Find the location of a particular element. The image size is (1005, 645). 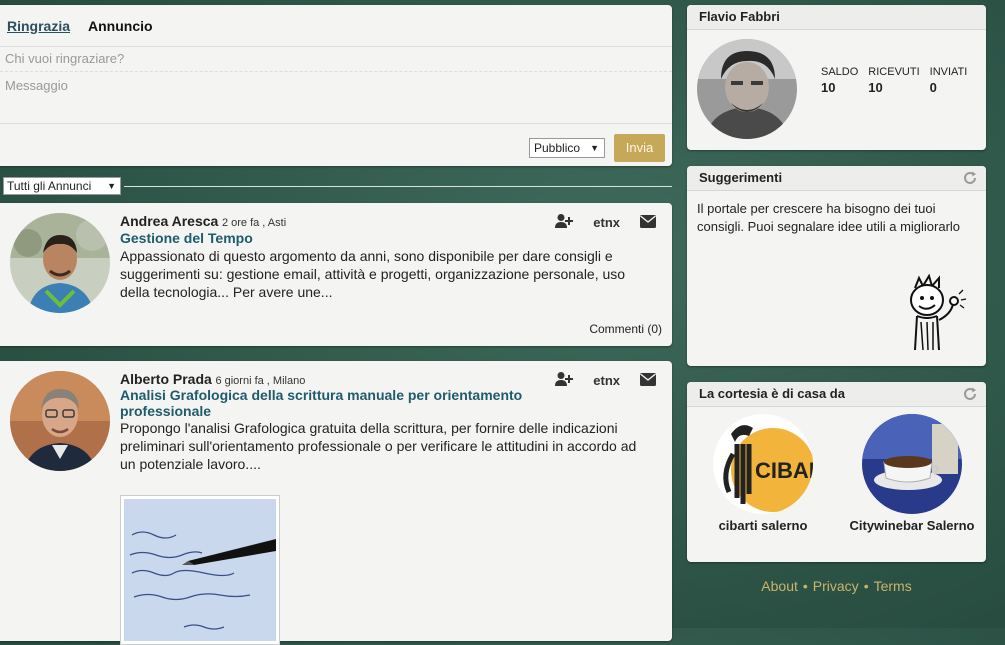

visibility-select: Pubblico ▼ is located at coordinates (567, 148).